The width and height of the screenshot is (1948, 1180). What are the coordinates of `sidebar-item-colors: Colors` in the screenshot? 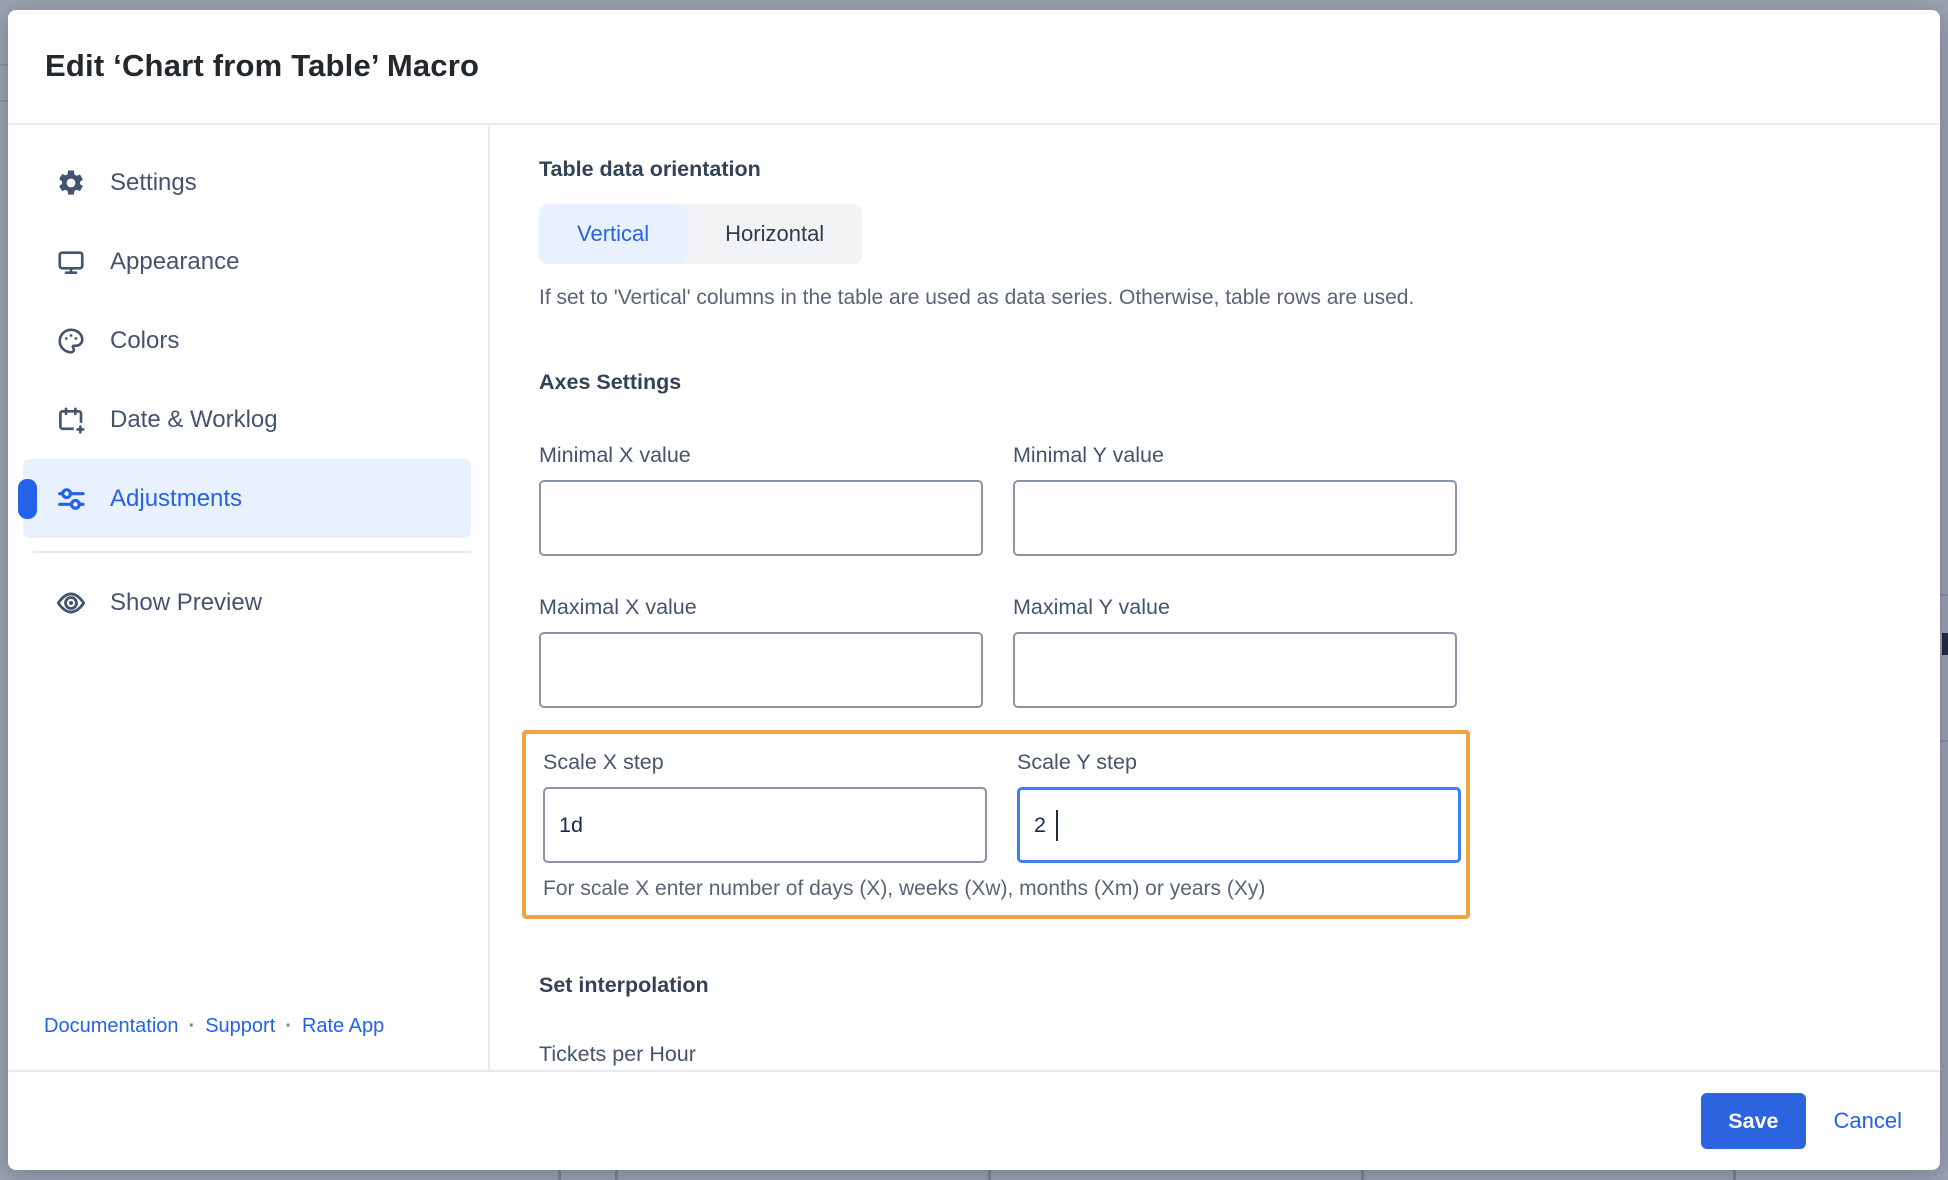 It's located at (247, 340).